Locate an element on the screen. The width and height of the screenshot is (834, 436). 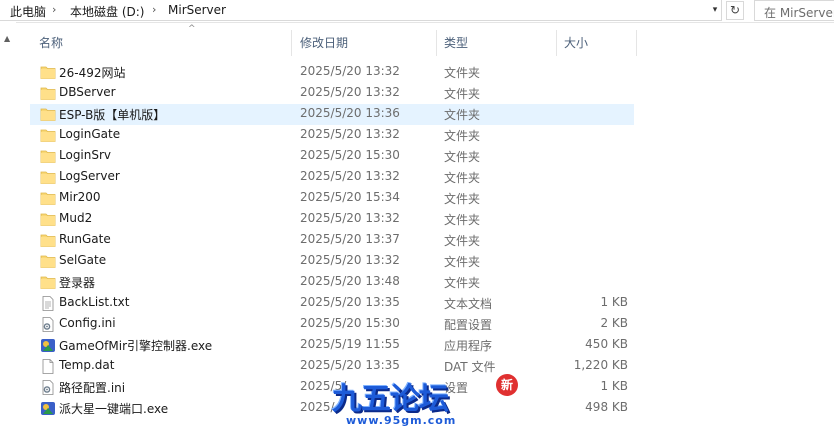
scroll-up-icon: ▲ is located at coordinates (7, 38).